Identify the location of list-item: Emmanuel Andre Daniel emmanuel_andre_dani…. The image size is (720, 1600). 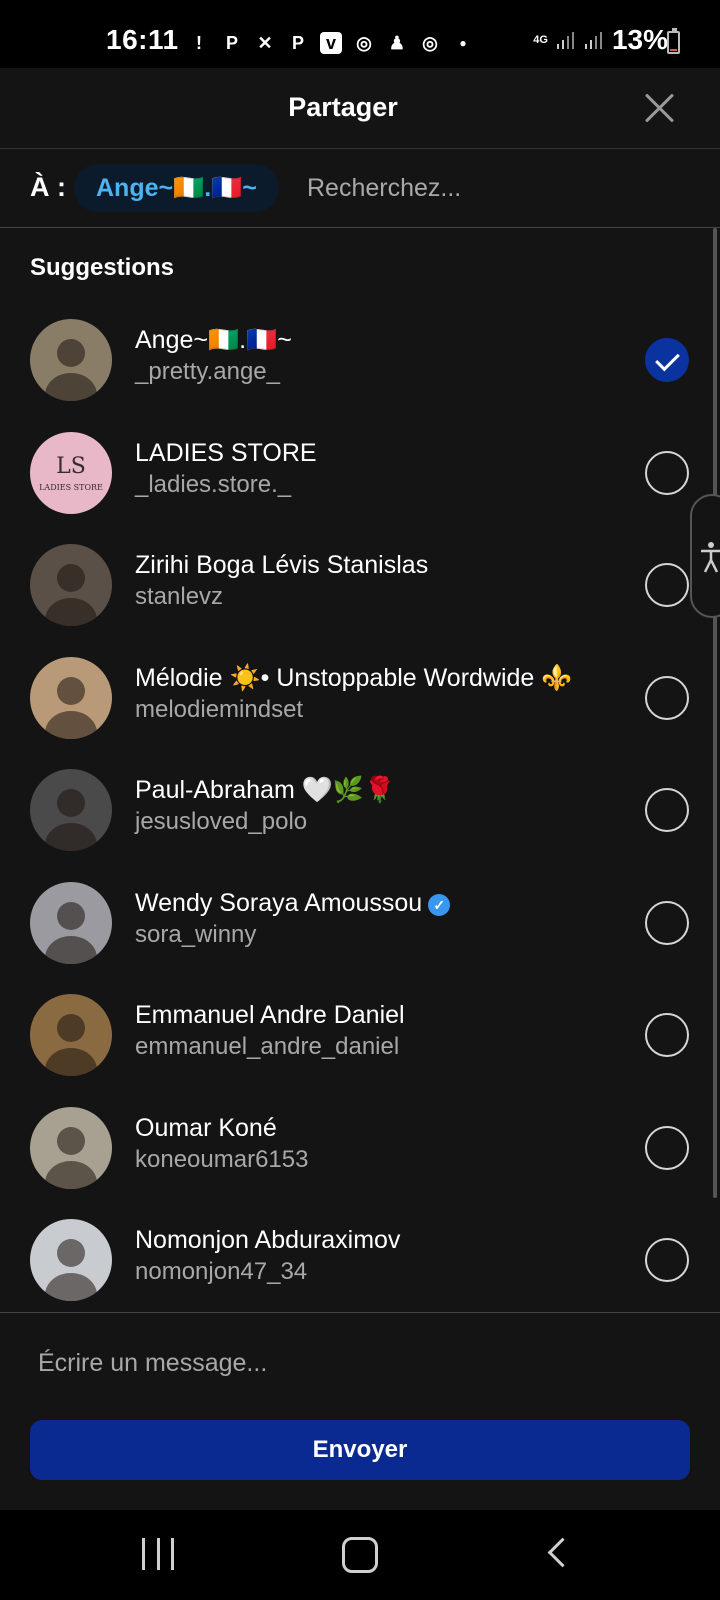
(355, 1035).